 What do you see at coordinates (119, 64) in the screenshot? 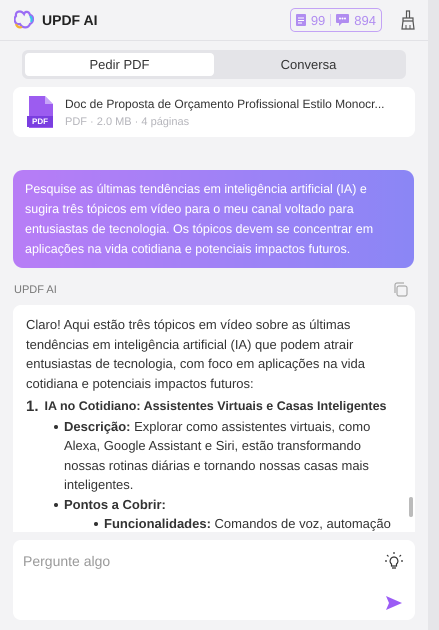
I see `tab: Pedir PDF` at bounding box center [119, 64].